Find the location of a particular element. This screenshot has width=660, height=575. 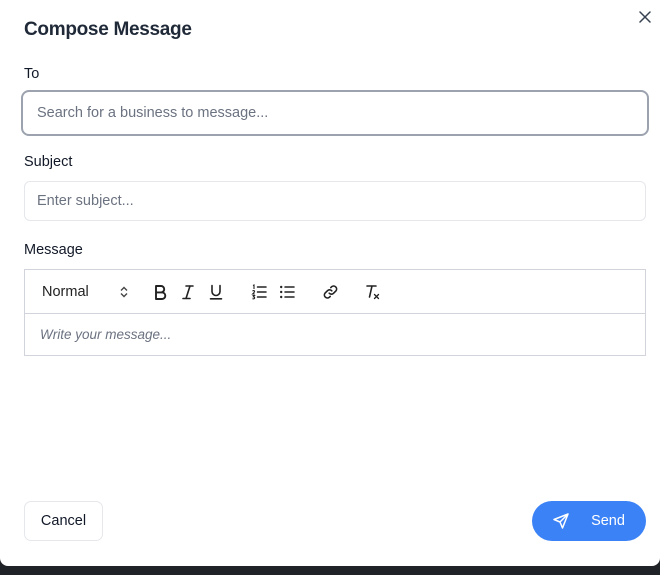

close-icon is located at coordinates (645, 17).